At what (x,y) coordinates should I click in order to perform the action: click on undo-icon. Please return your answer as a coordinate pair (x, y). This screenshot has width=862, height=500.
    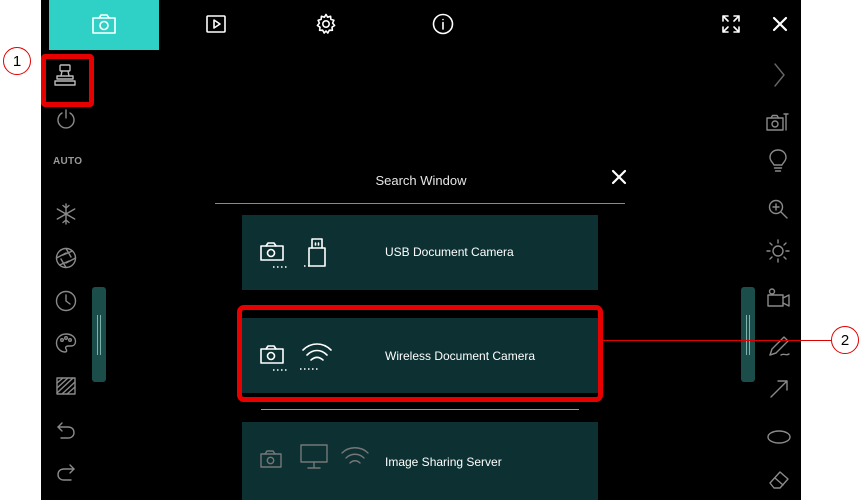
    Looking at the image, I should click on (66, 430).